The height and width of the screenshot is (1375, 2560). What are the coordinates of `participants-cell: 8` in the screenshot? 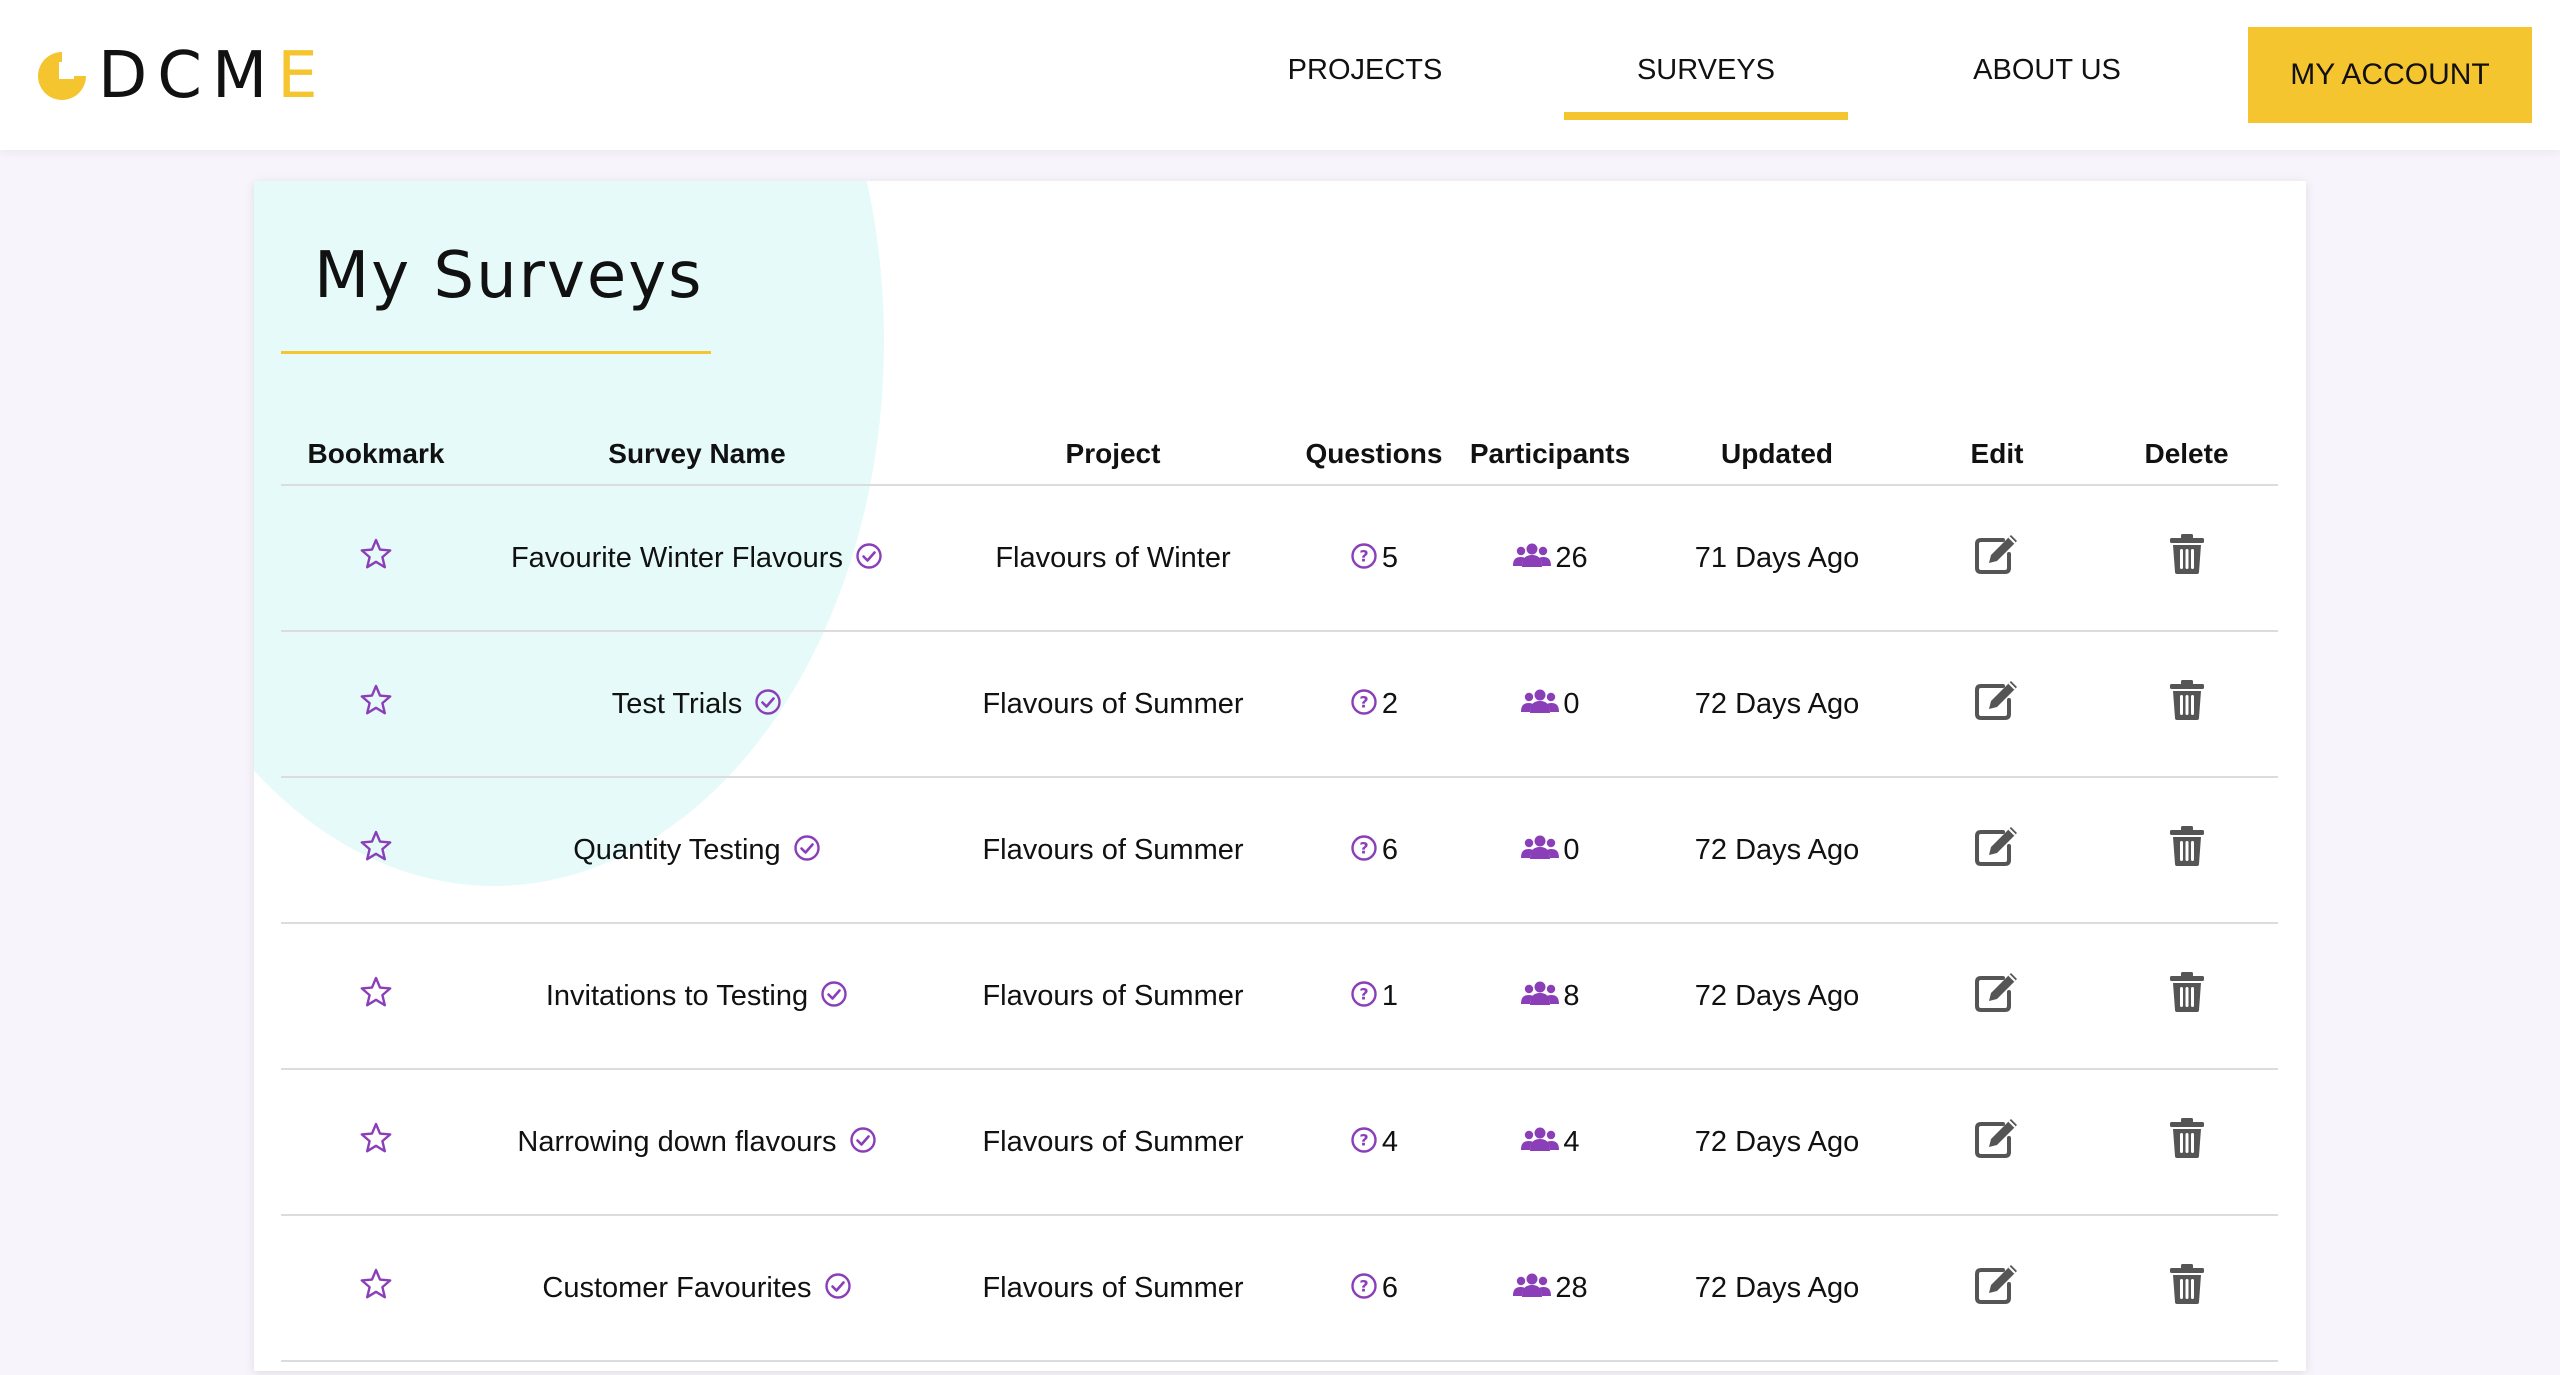 It's located at (1550, 996).